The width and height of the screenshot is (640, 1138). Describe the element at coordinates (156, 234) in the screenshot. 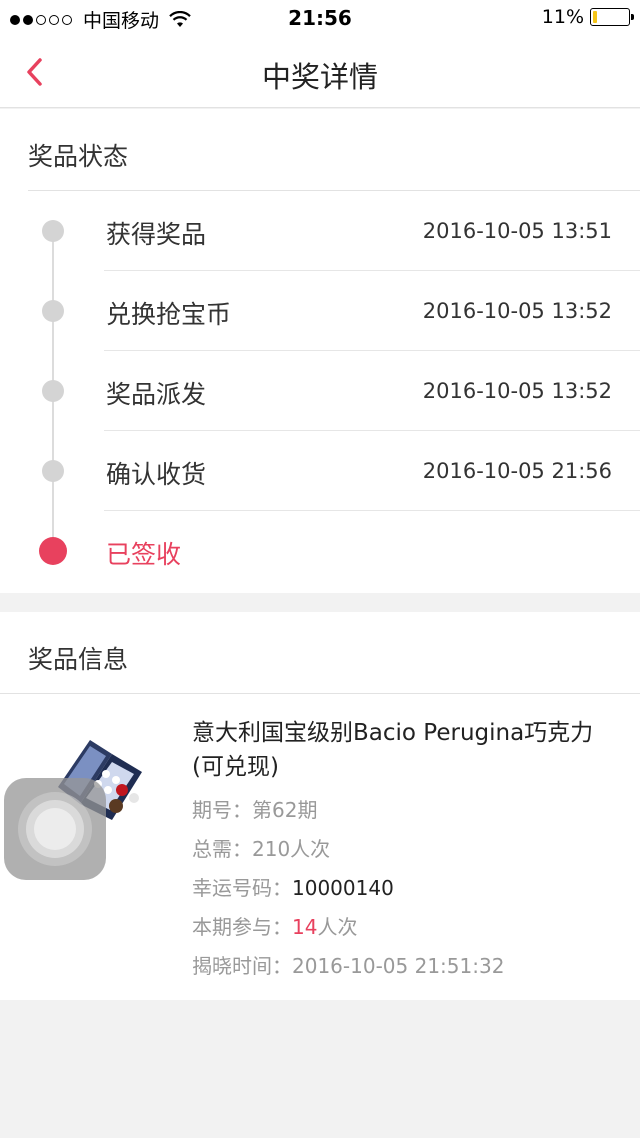

I see `timeline-step-label: 获得奖品` at that location.